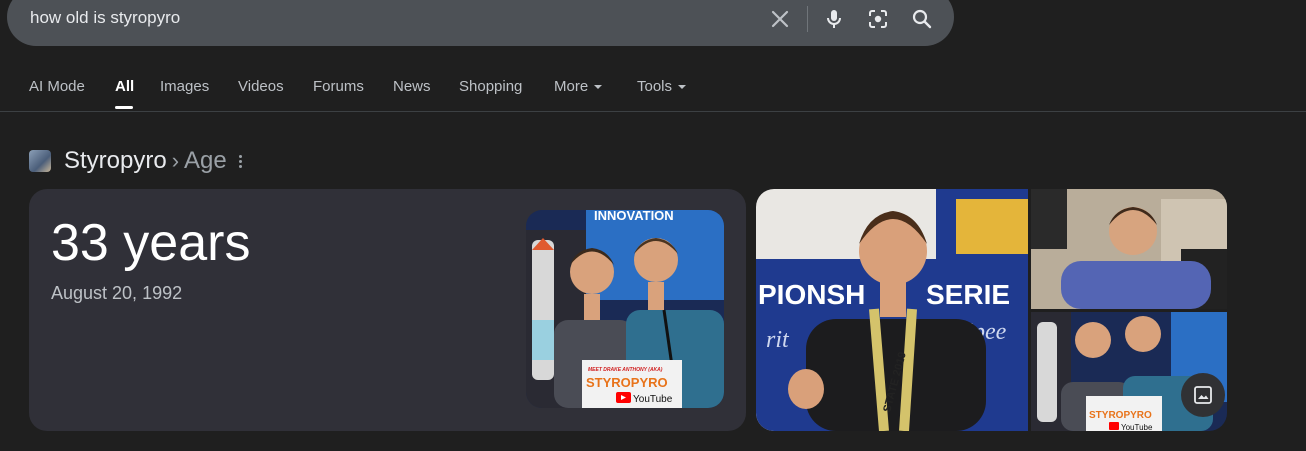  Describe the element at coordinates (412, 86) in the screenshot. I see `tab-news: News` at that location.